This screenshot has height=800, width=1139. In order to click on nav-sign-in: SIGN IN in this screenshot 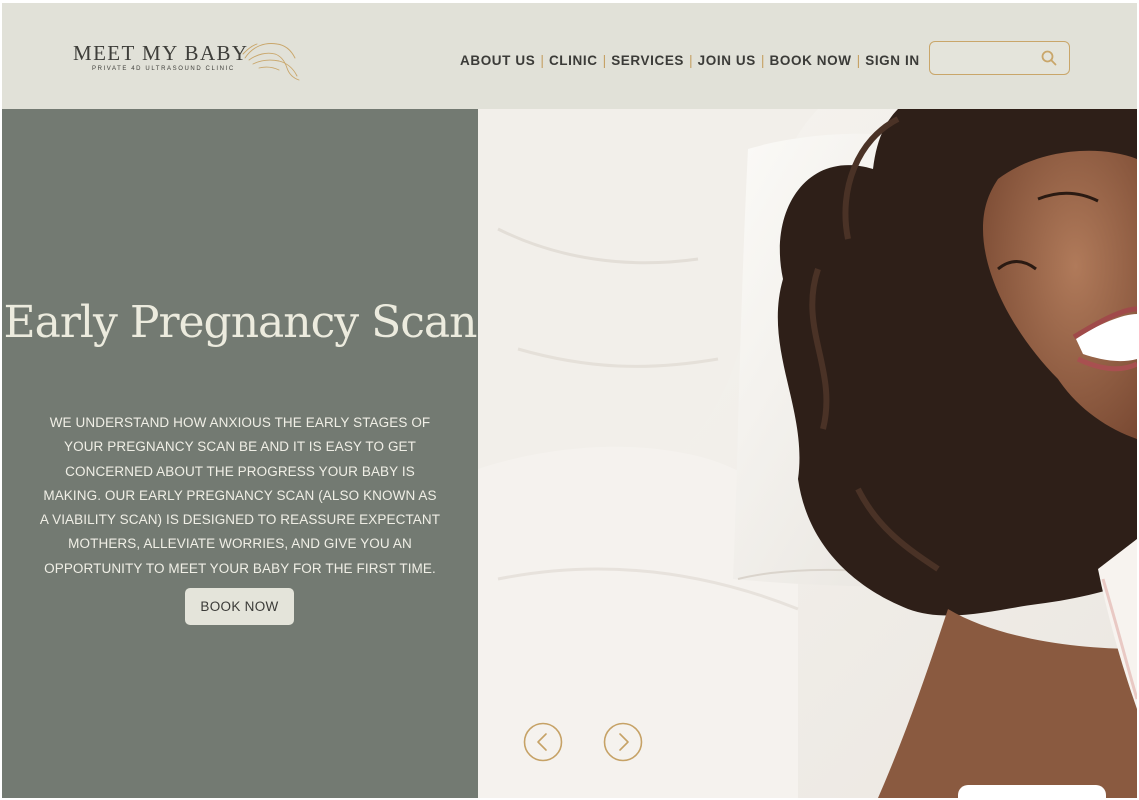, I will do `click(892, 60)`.